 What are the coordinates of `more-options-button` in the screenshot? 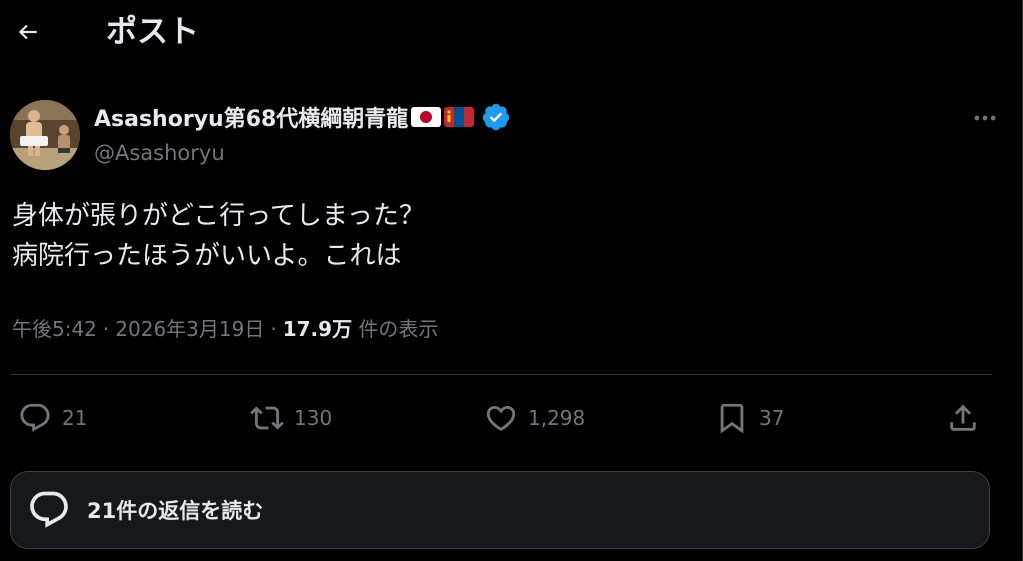 It's located at (985, 118).